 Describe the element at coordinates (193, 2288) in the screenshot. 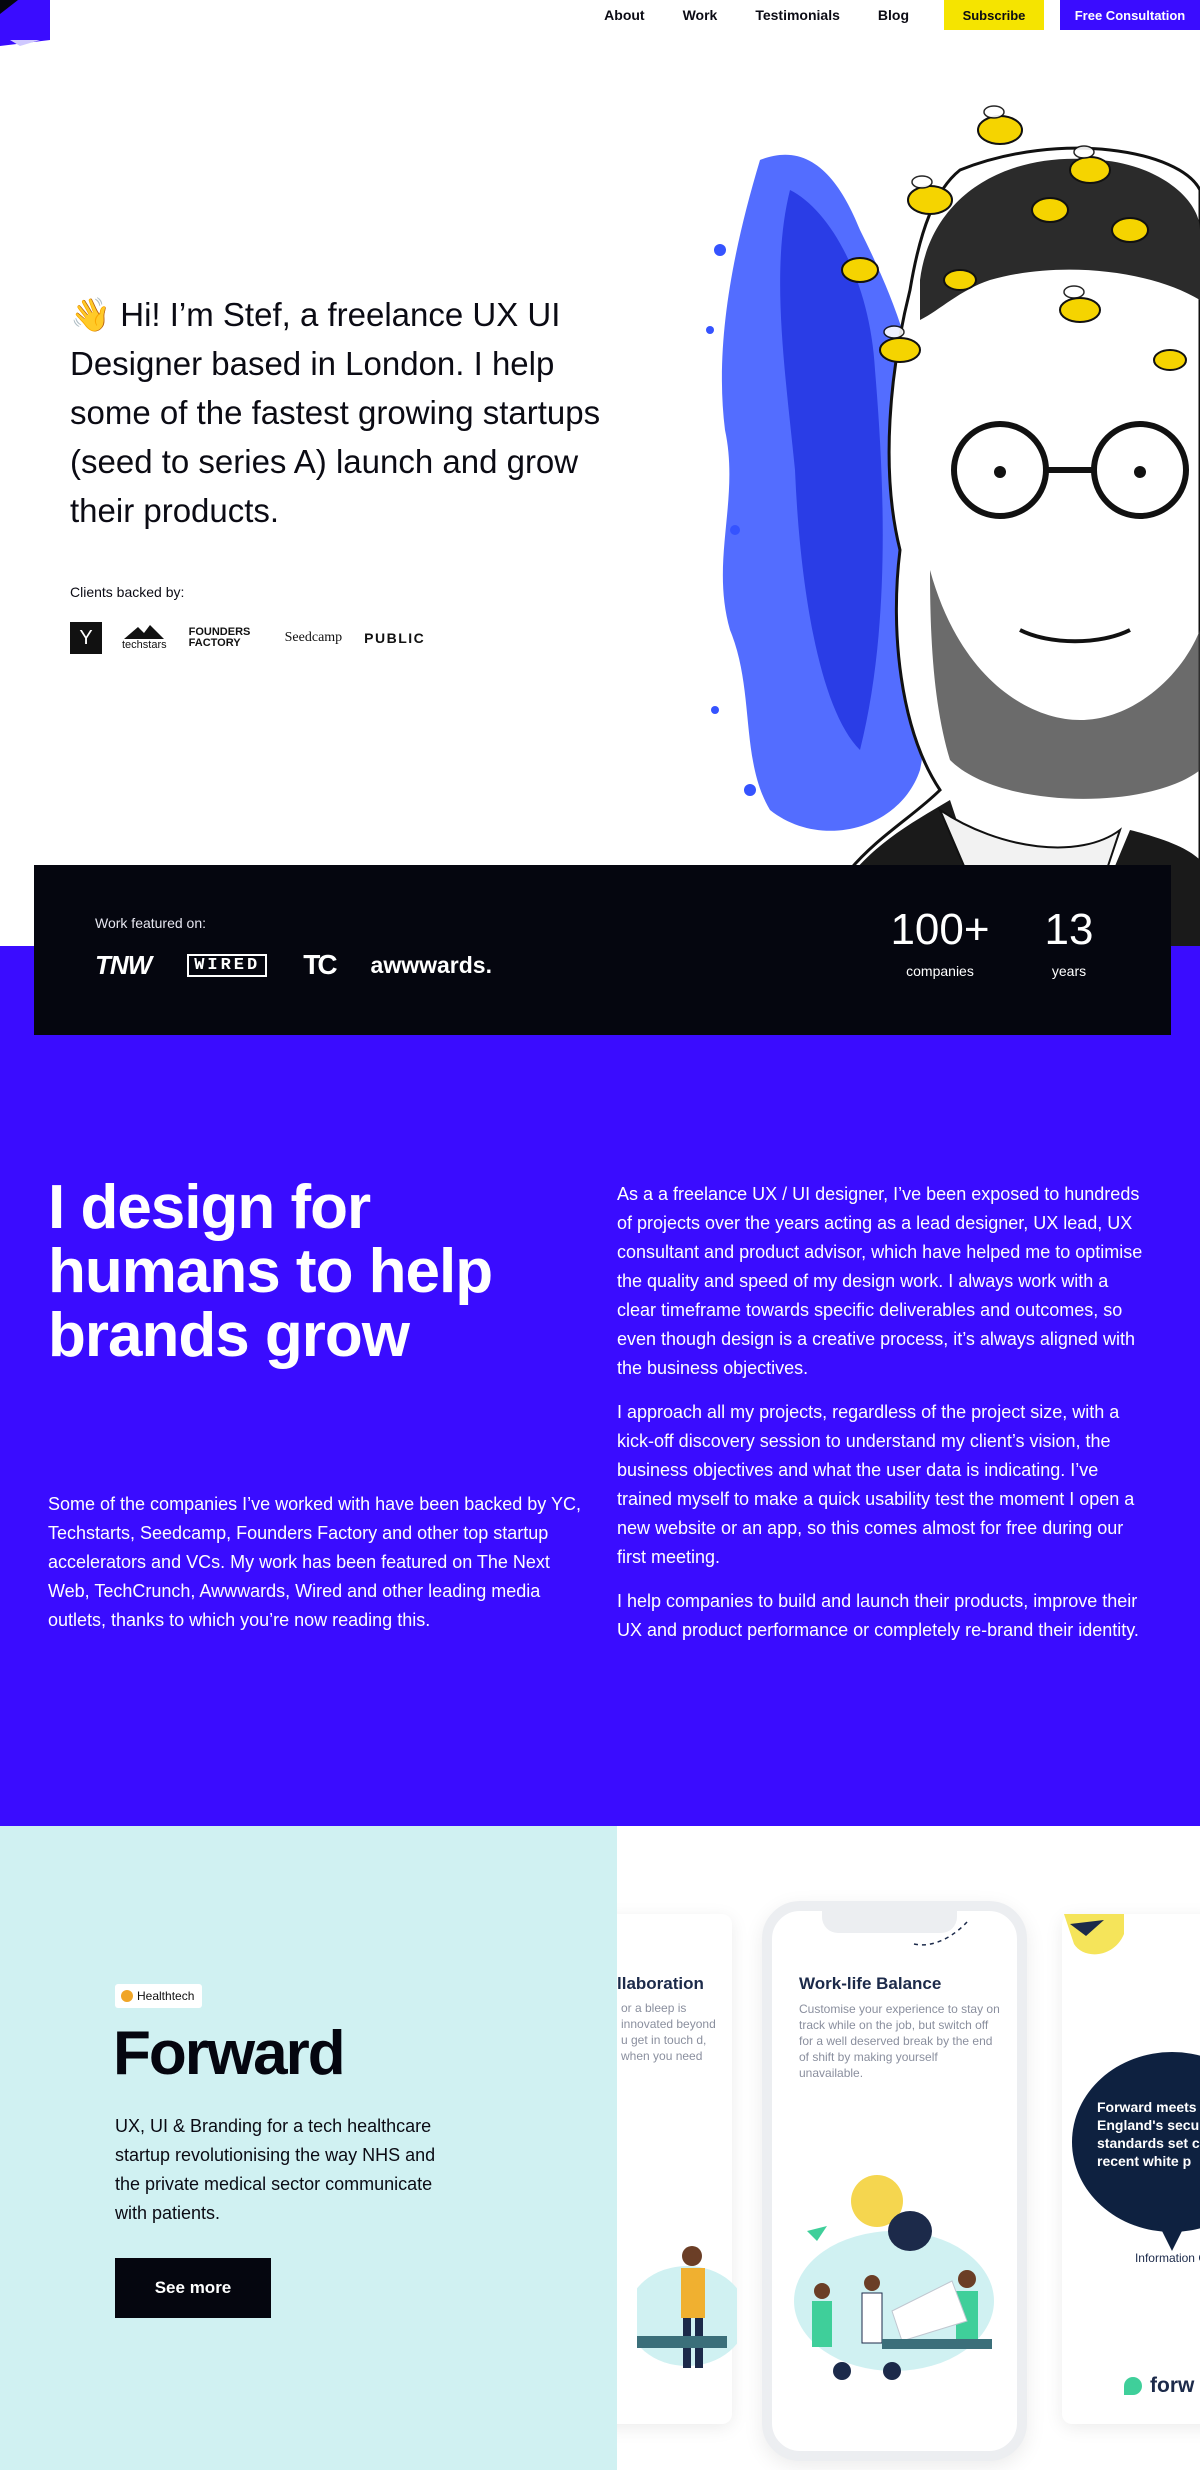

I see `see-more-button: See more` at that location.